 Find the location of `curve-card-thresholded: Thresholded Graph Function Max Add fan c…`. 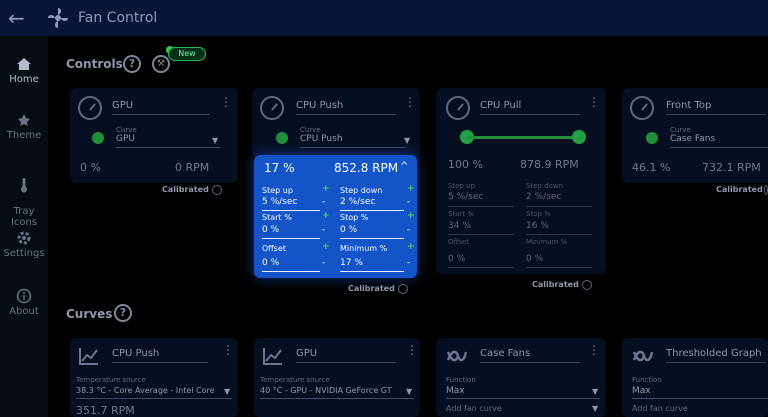

curve-card-thresholded: Thresholded Graph Function Max Add fan c… is located at coordinates (695, 377).